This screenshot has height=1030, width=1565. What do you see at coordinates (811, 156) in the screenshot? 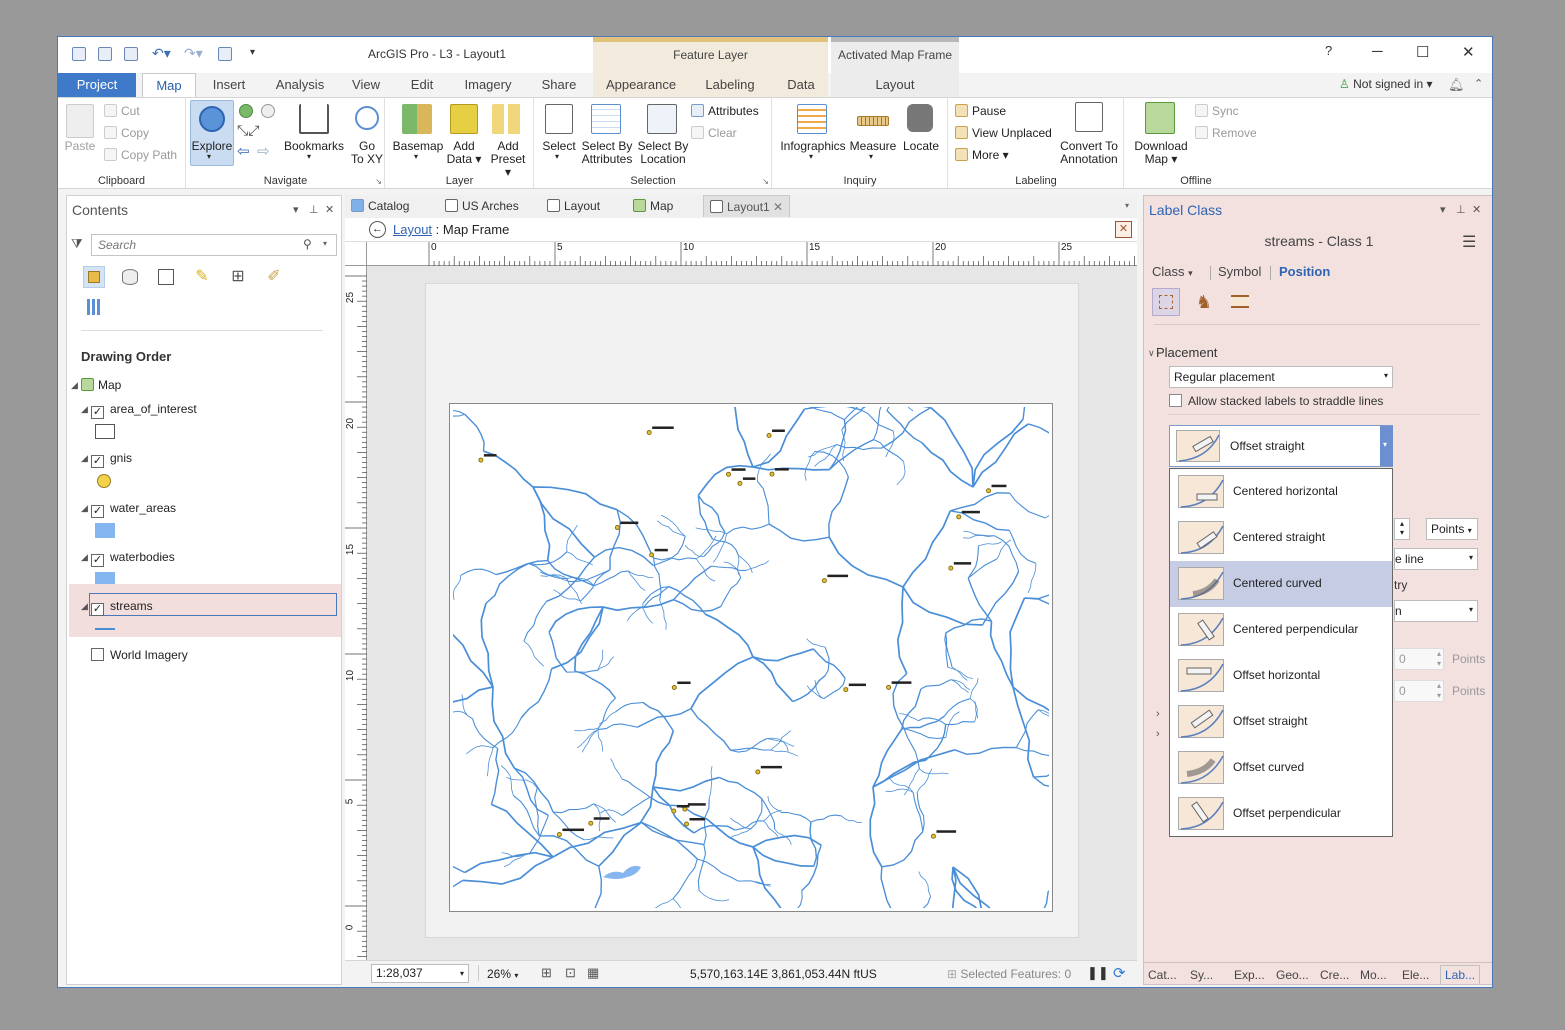
I see `infographics-dropdown-icon: ▾` at bounding box center [811, 156].